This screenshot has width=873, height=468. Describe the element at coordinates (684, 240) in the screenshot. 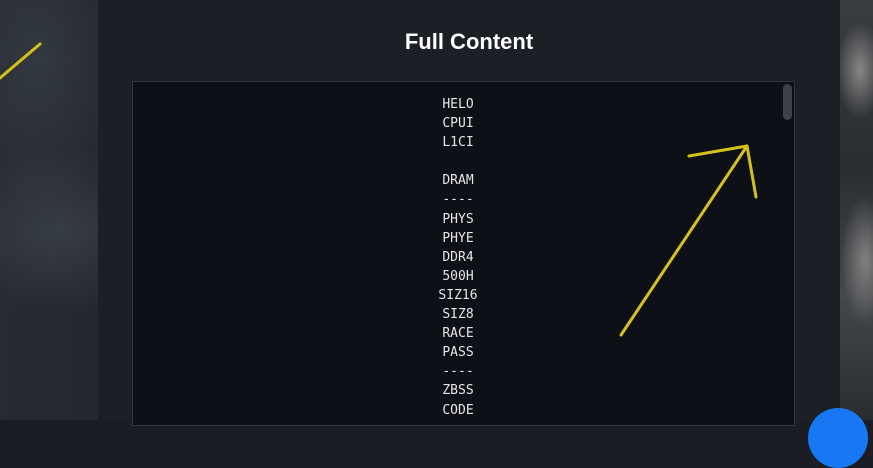

I see `annotation-arrow-shaft` at that location.